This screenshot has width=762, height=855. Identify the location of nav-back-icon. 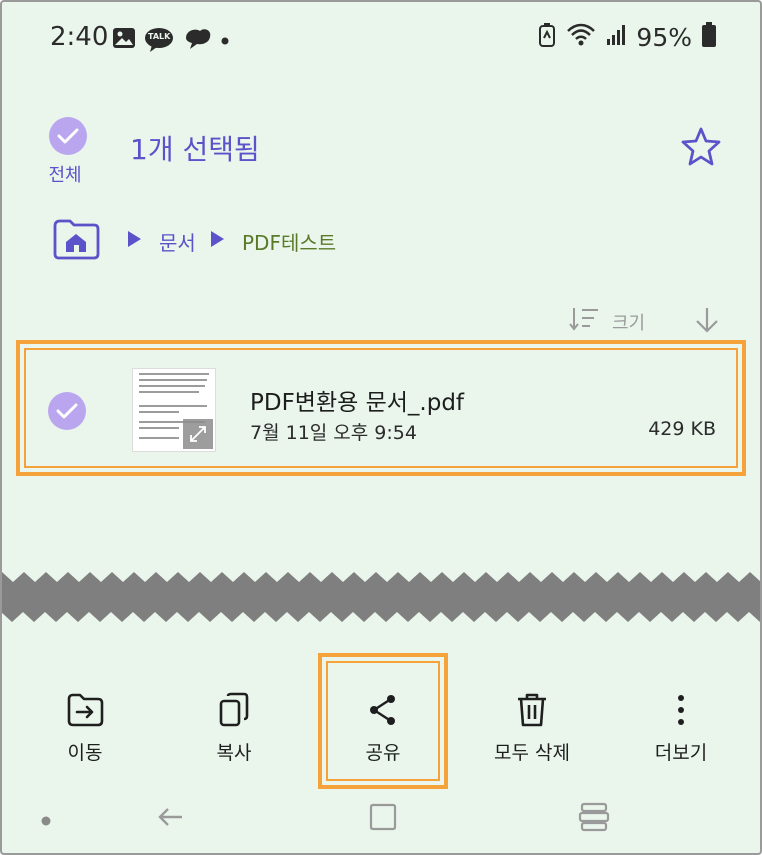
(171, 819).